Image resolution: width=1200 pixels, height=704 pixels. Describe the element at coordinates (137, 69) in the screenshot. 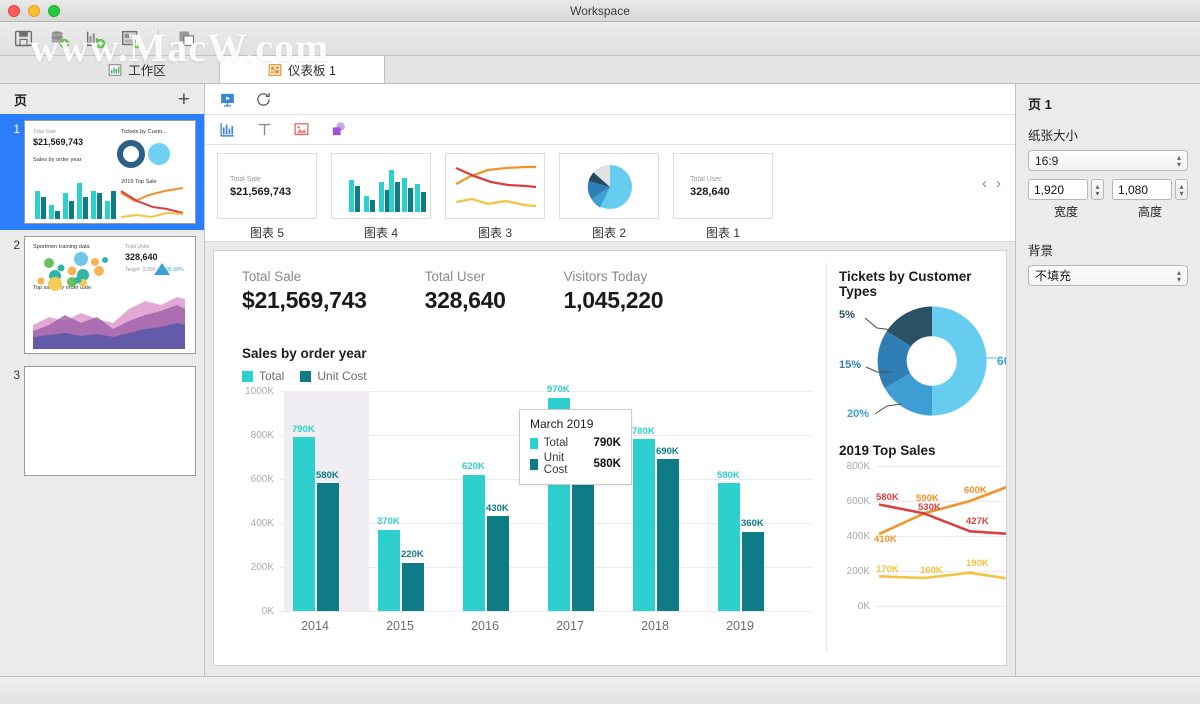

I see `tab-workspace: 工作区` at that location.